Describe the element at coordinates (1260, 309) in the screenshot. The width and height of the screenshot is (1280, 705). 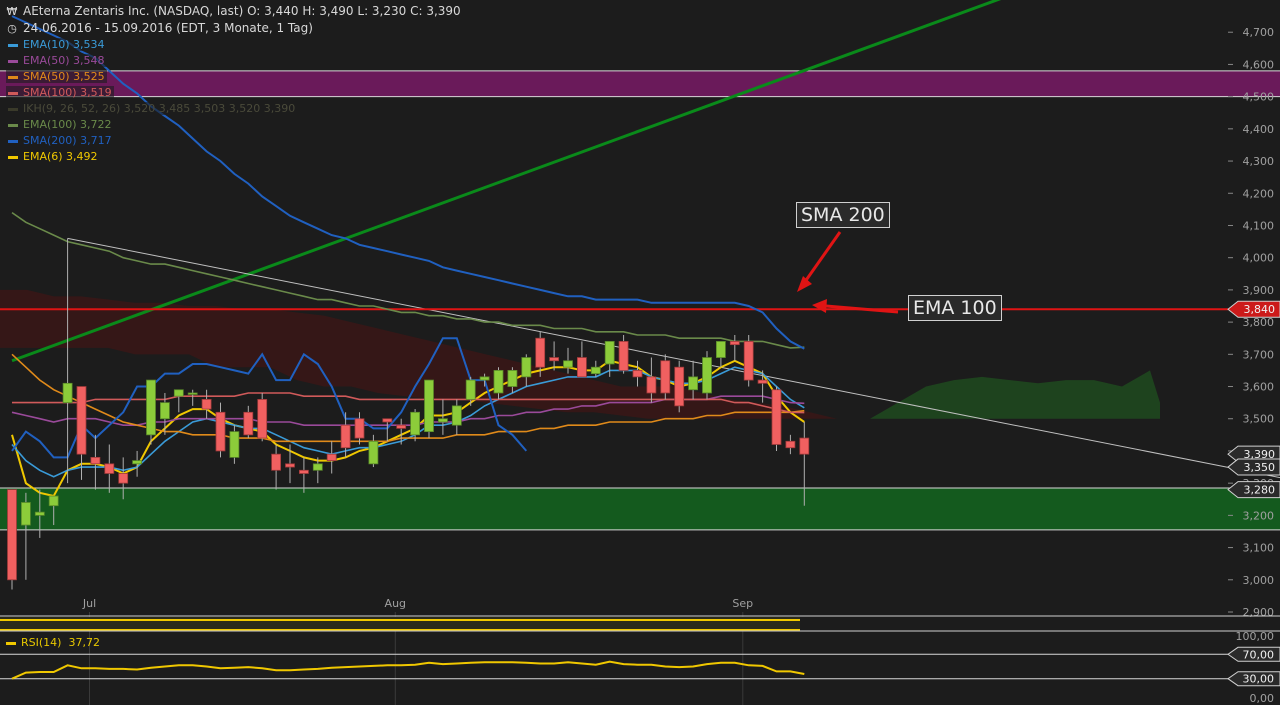
I see `price-tag-label: 3,840` at that location.